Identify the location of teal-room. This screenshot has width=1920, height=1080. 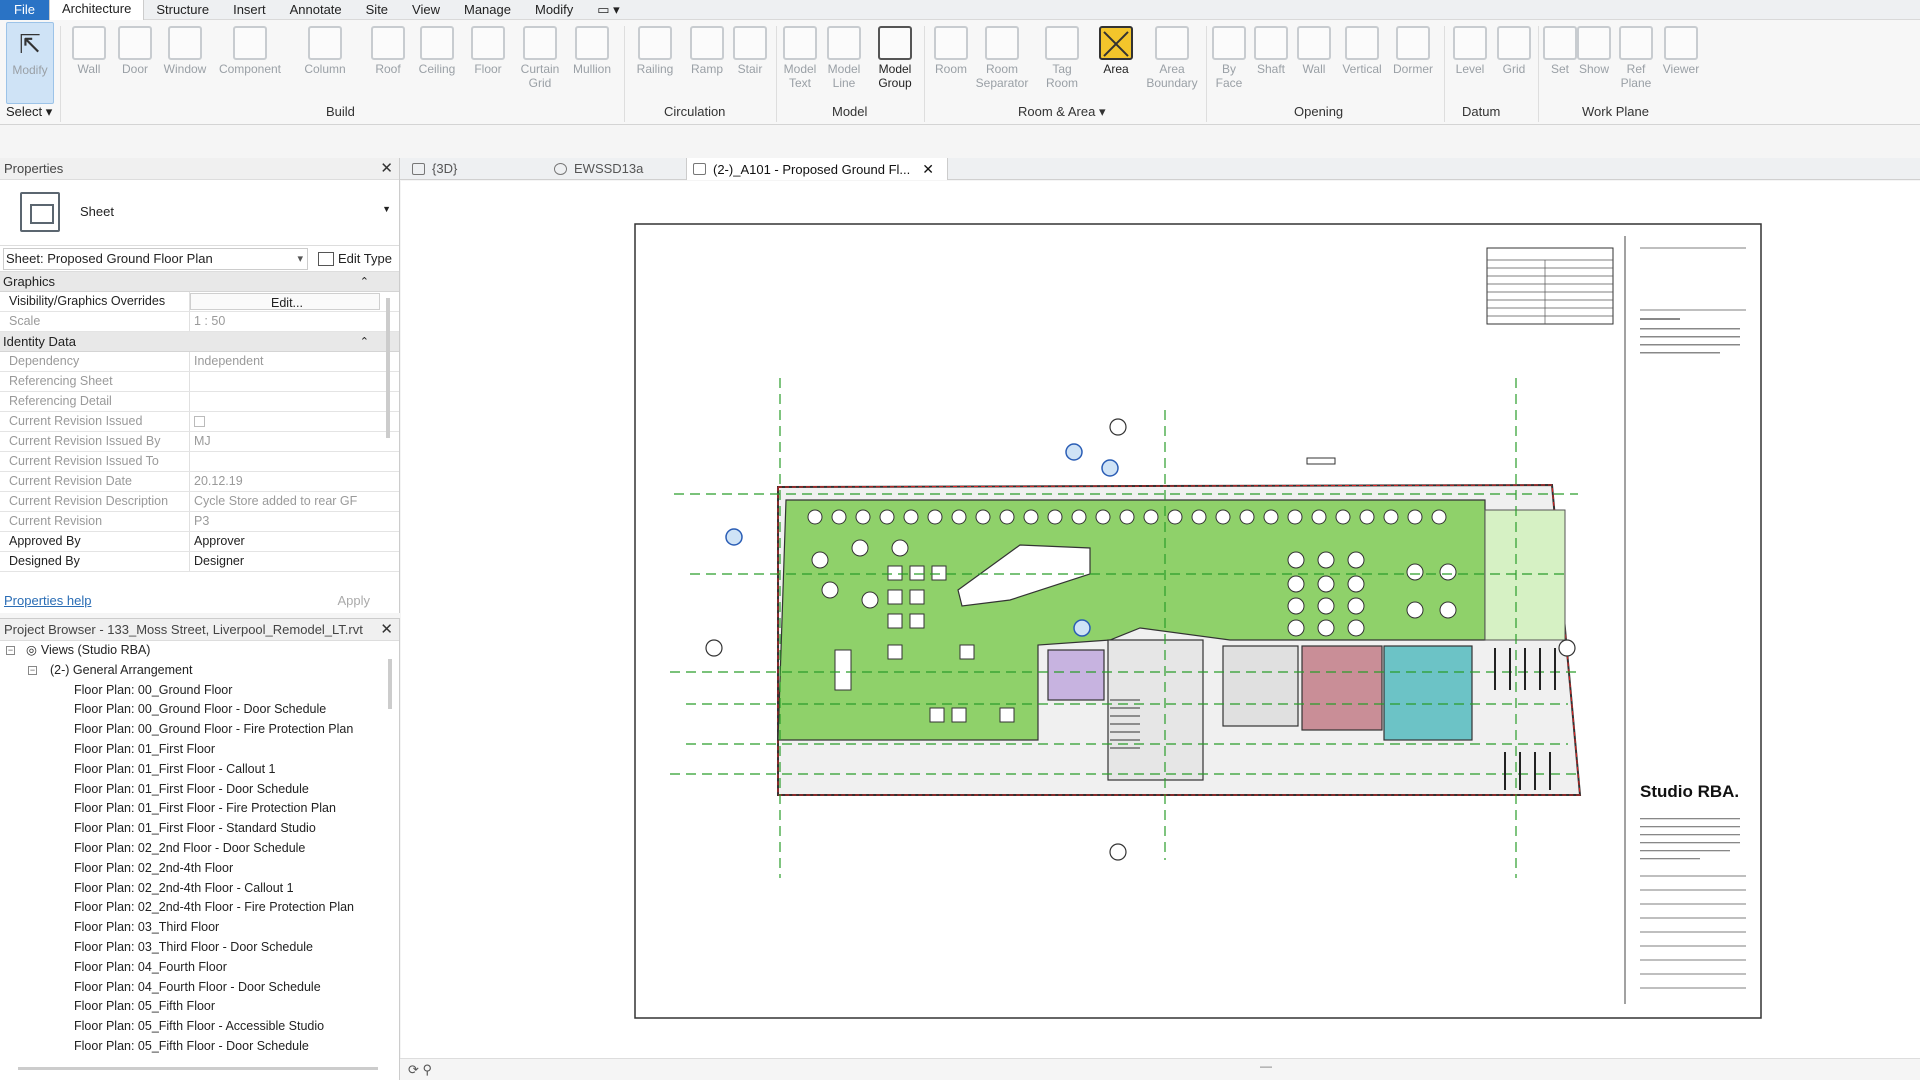
(1428, 693).